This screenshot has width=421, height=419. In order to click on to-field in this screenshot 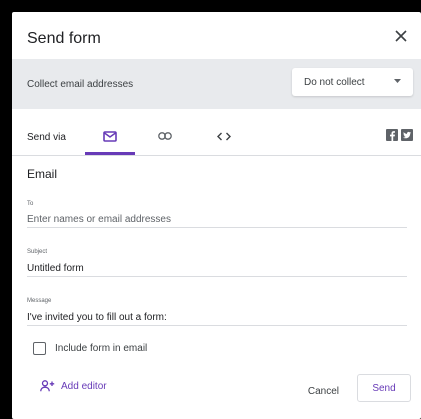, I will do `click(217, 219)`.